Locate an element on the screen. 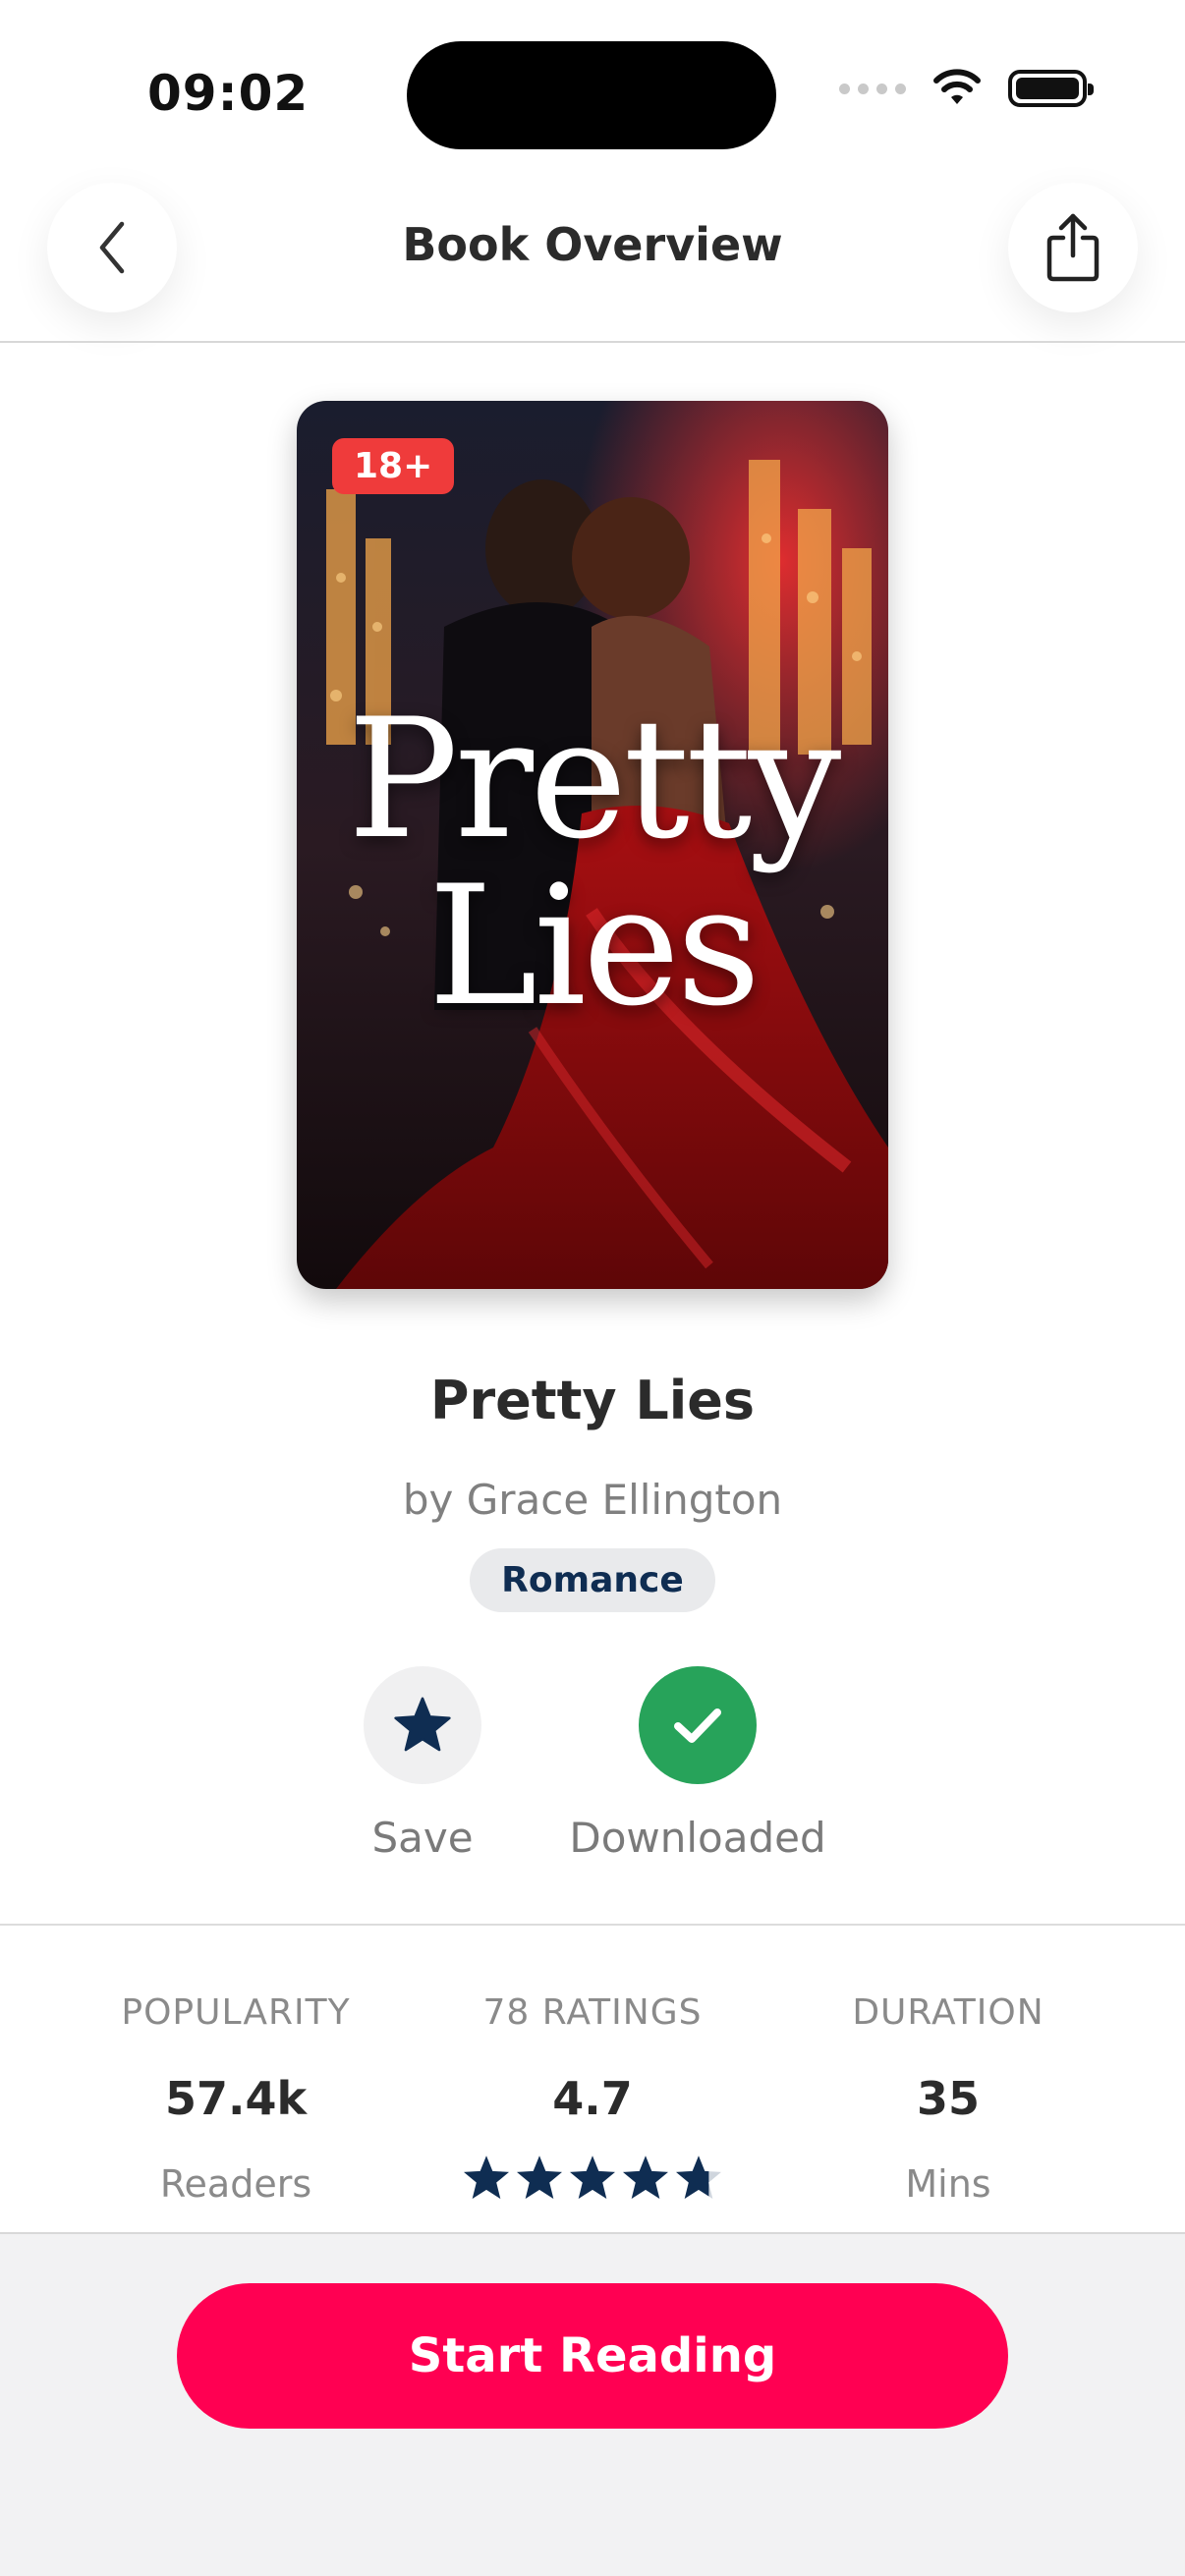 The width and height of the screenshot is (1185, 2576). status-icons is located at coordinates (967, 88).